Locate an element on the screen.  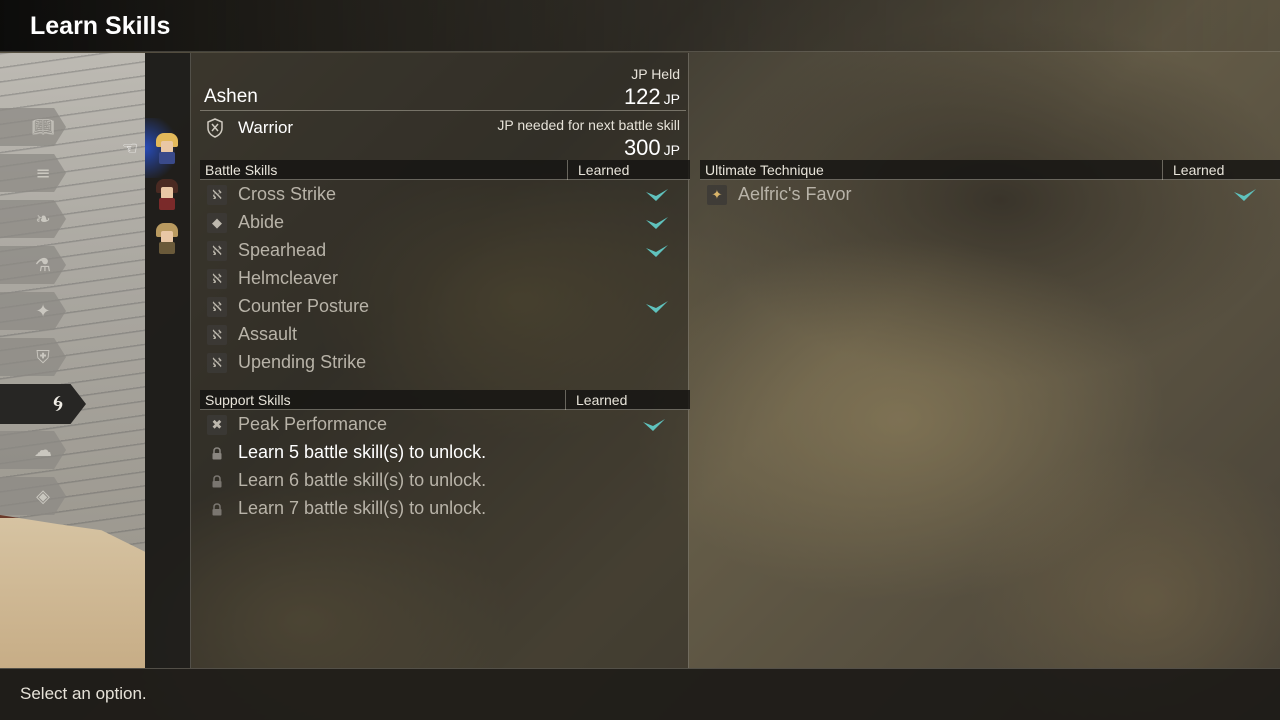
page-title: Learn Skills is located at coordinates (100, 26).